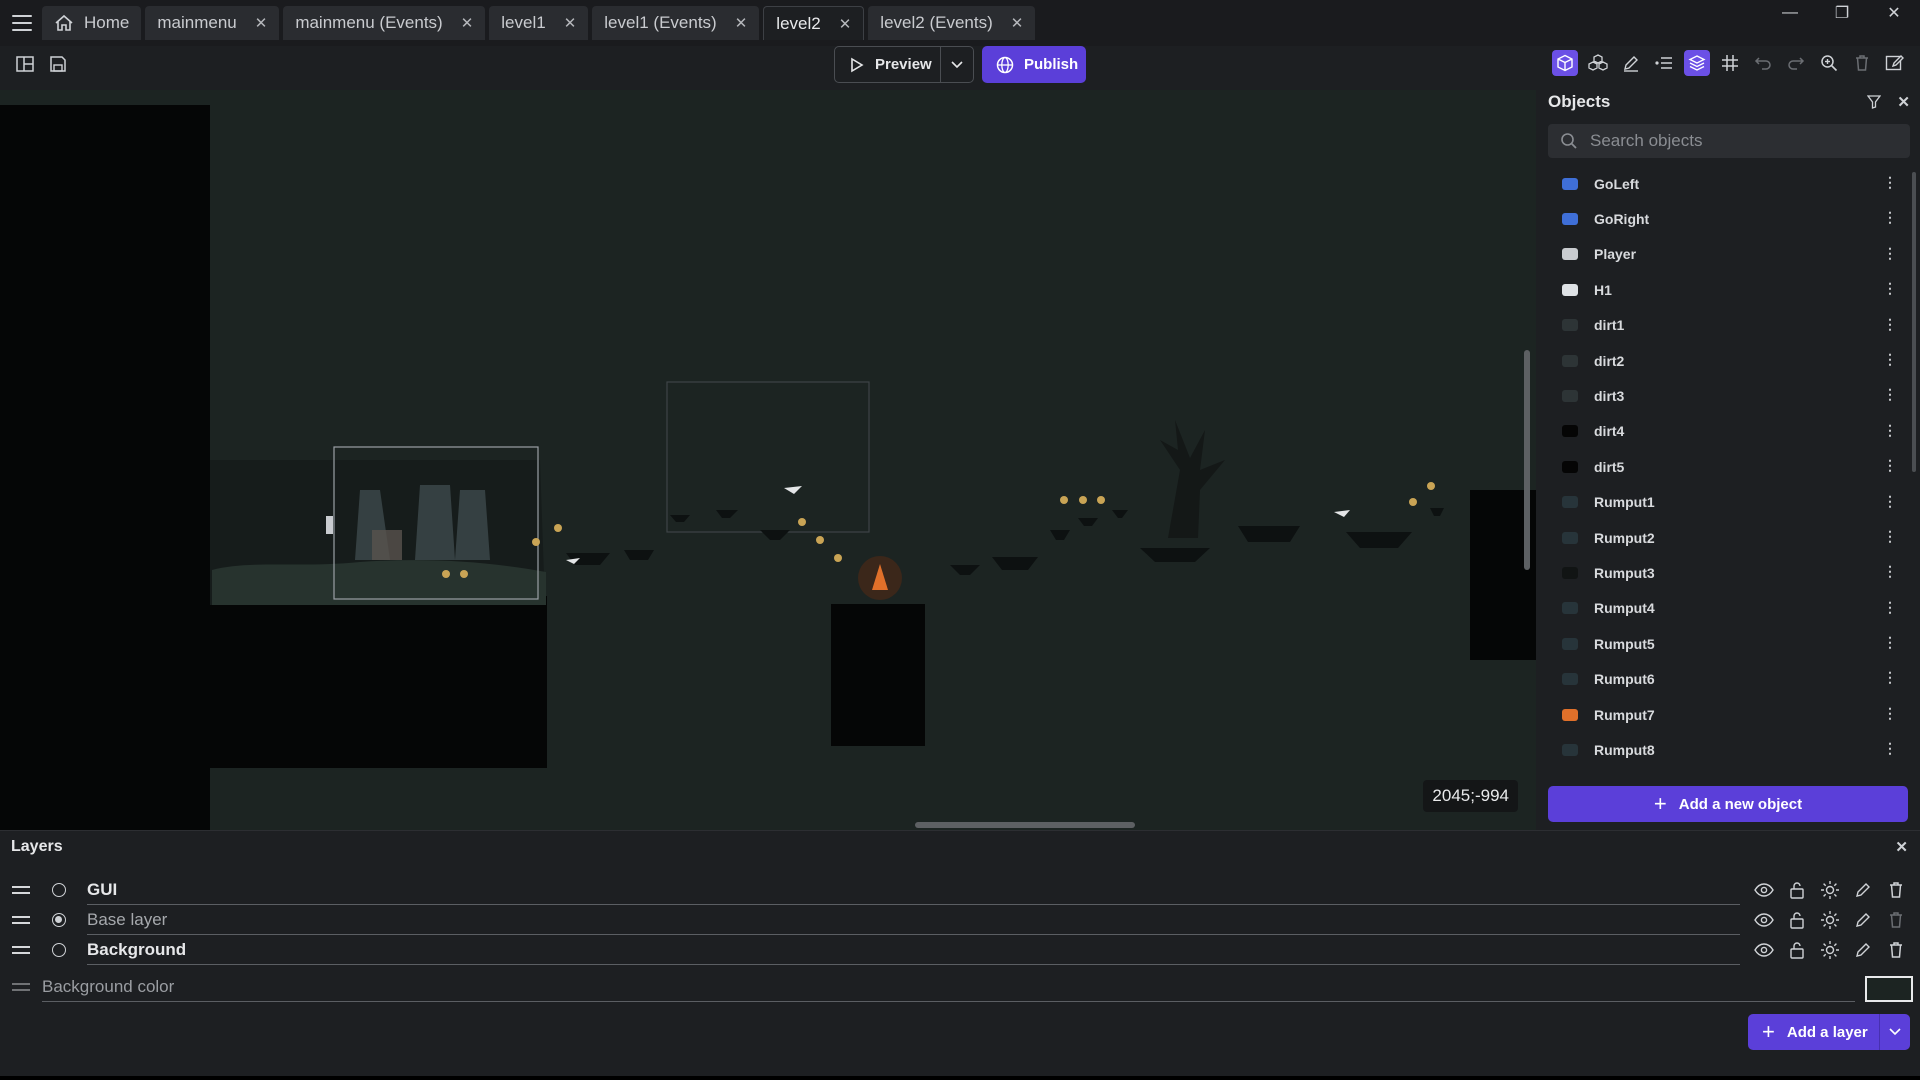 Image resolution: width=1920 pixels, height=1080 pixels. Describe the element at coordinates (1829, 63) in the screenshot. I see `zoom-icon` at that location.